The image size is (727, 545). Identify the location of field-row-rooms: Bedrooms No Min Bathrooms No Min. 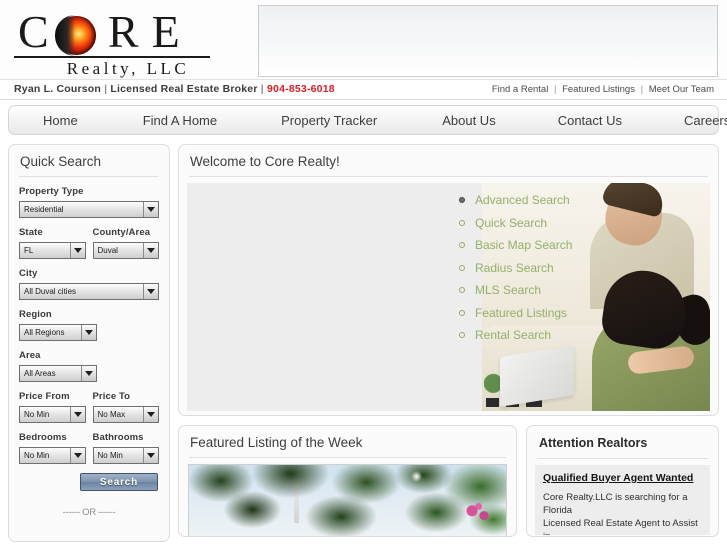
(89, 448).